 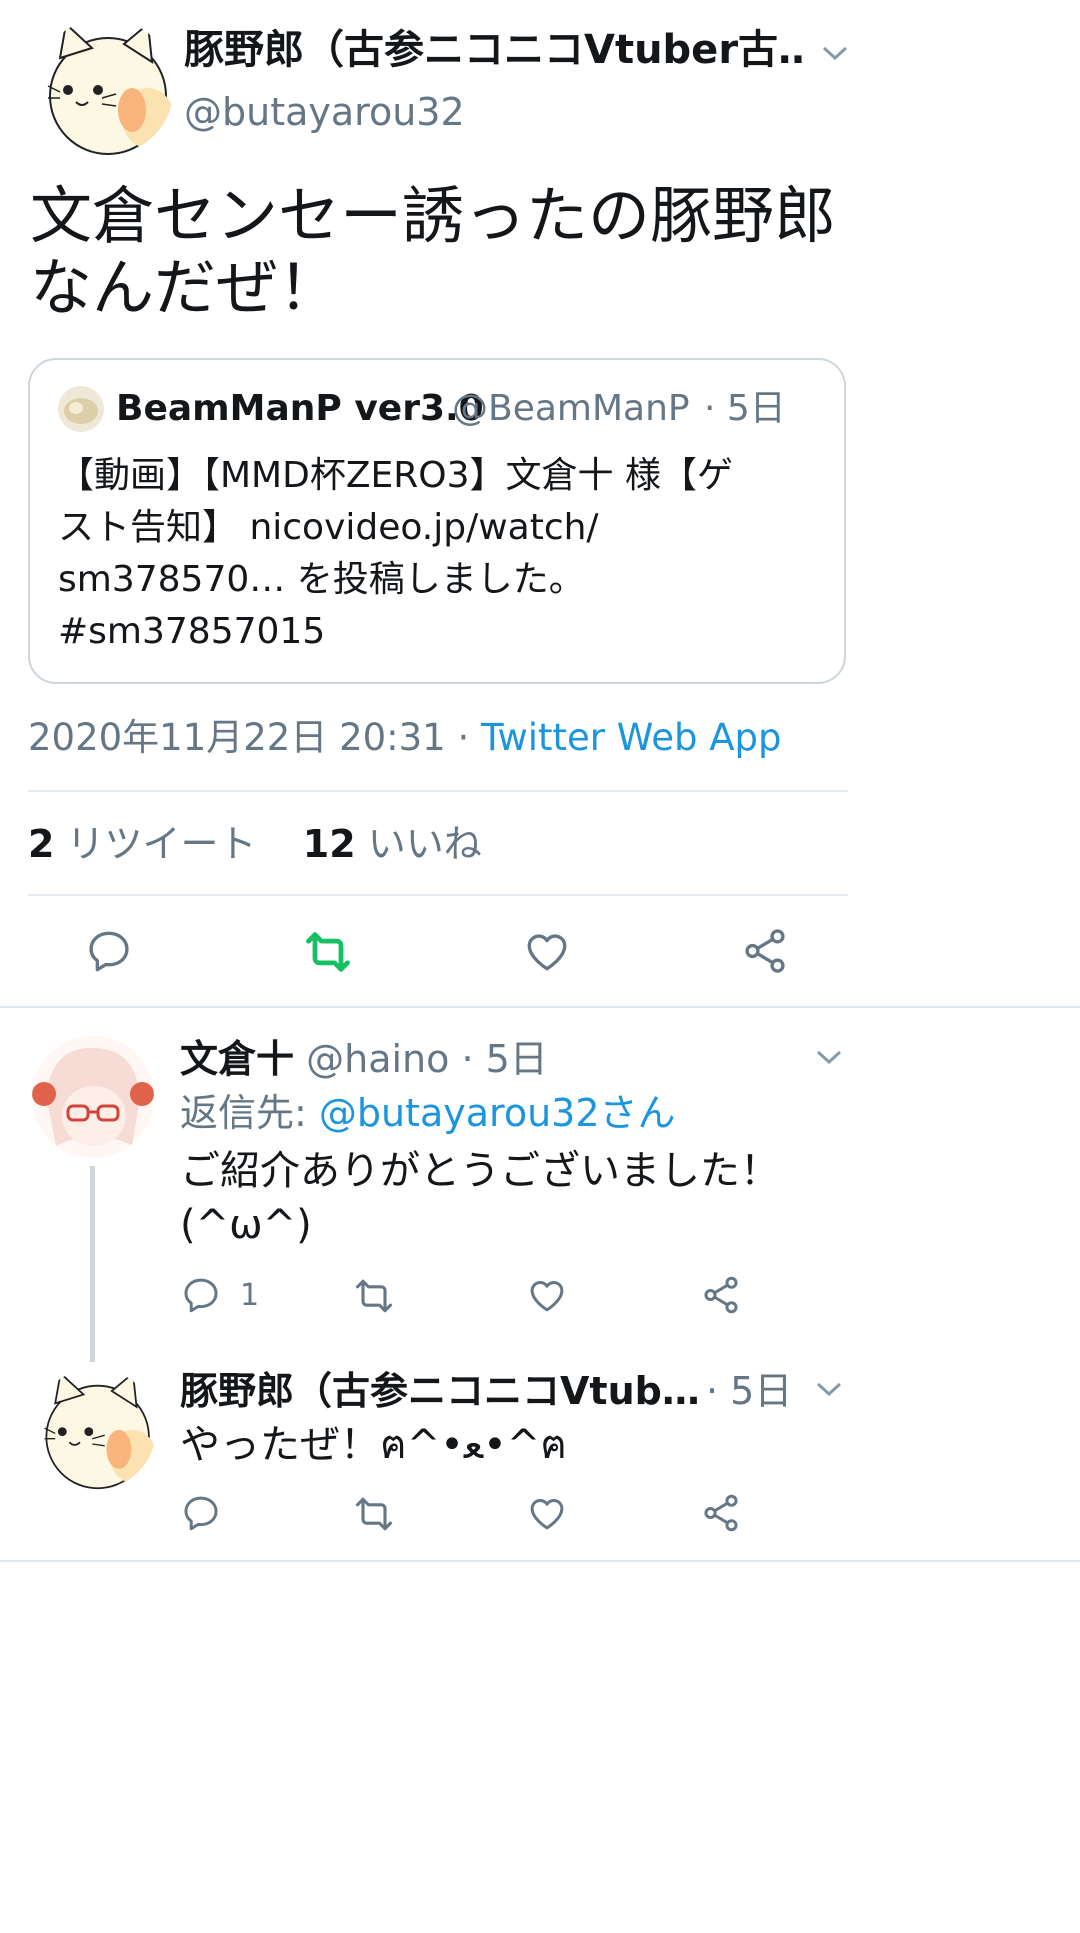 I want to click on reply-to-user-link: @butayarou32さん, so click(x=497, y=1113).